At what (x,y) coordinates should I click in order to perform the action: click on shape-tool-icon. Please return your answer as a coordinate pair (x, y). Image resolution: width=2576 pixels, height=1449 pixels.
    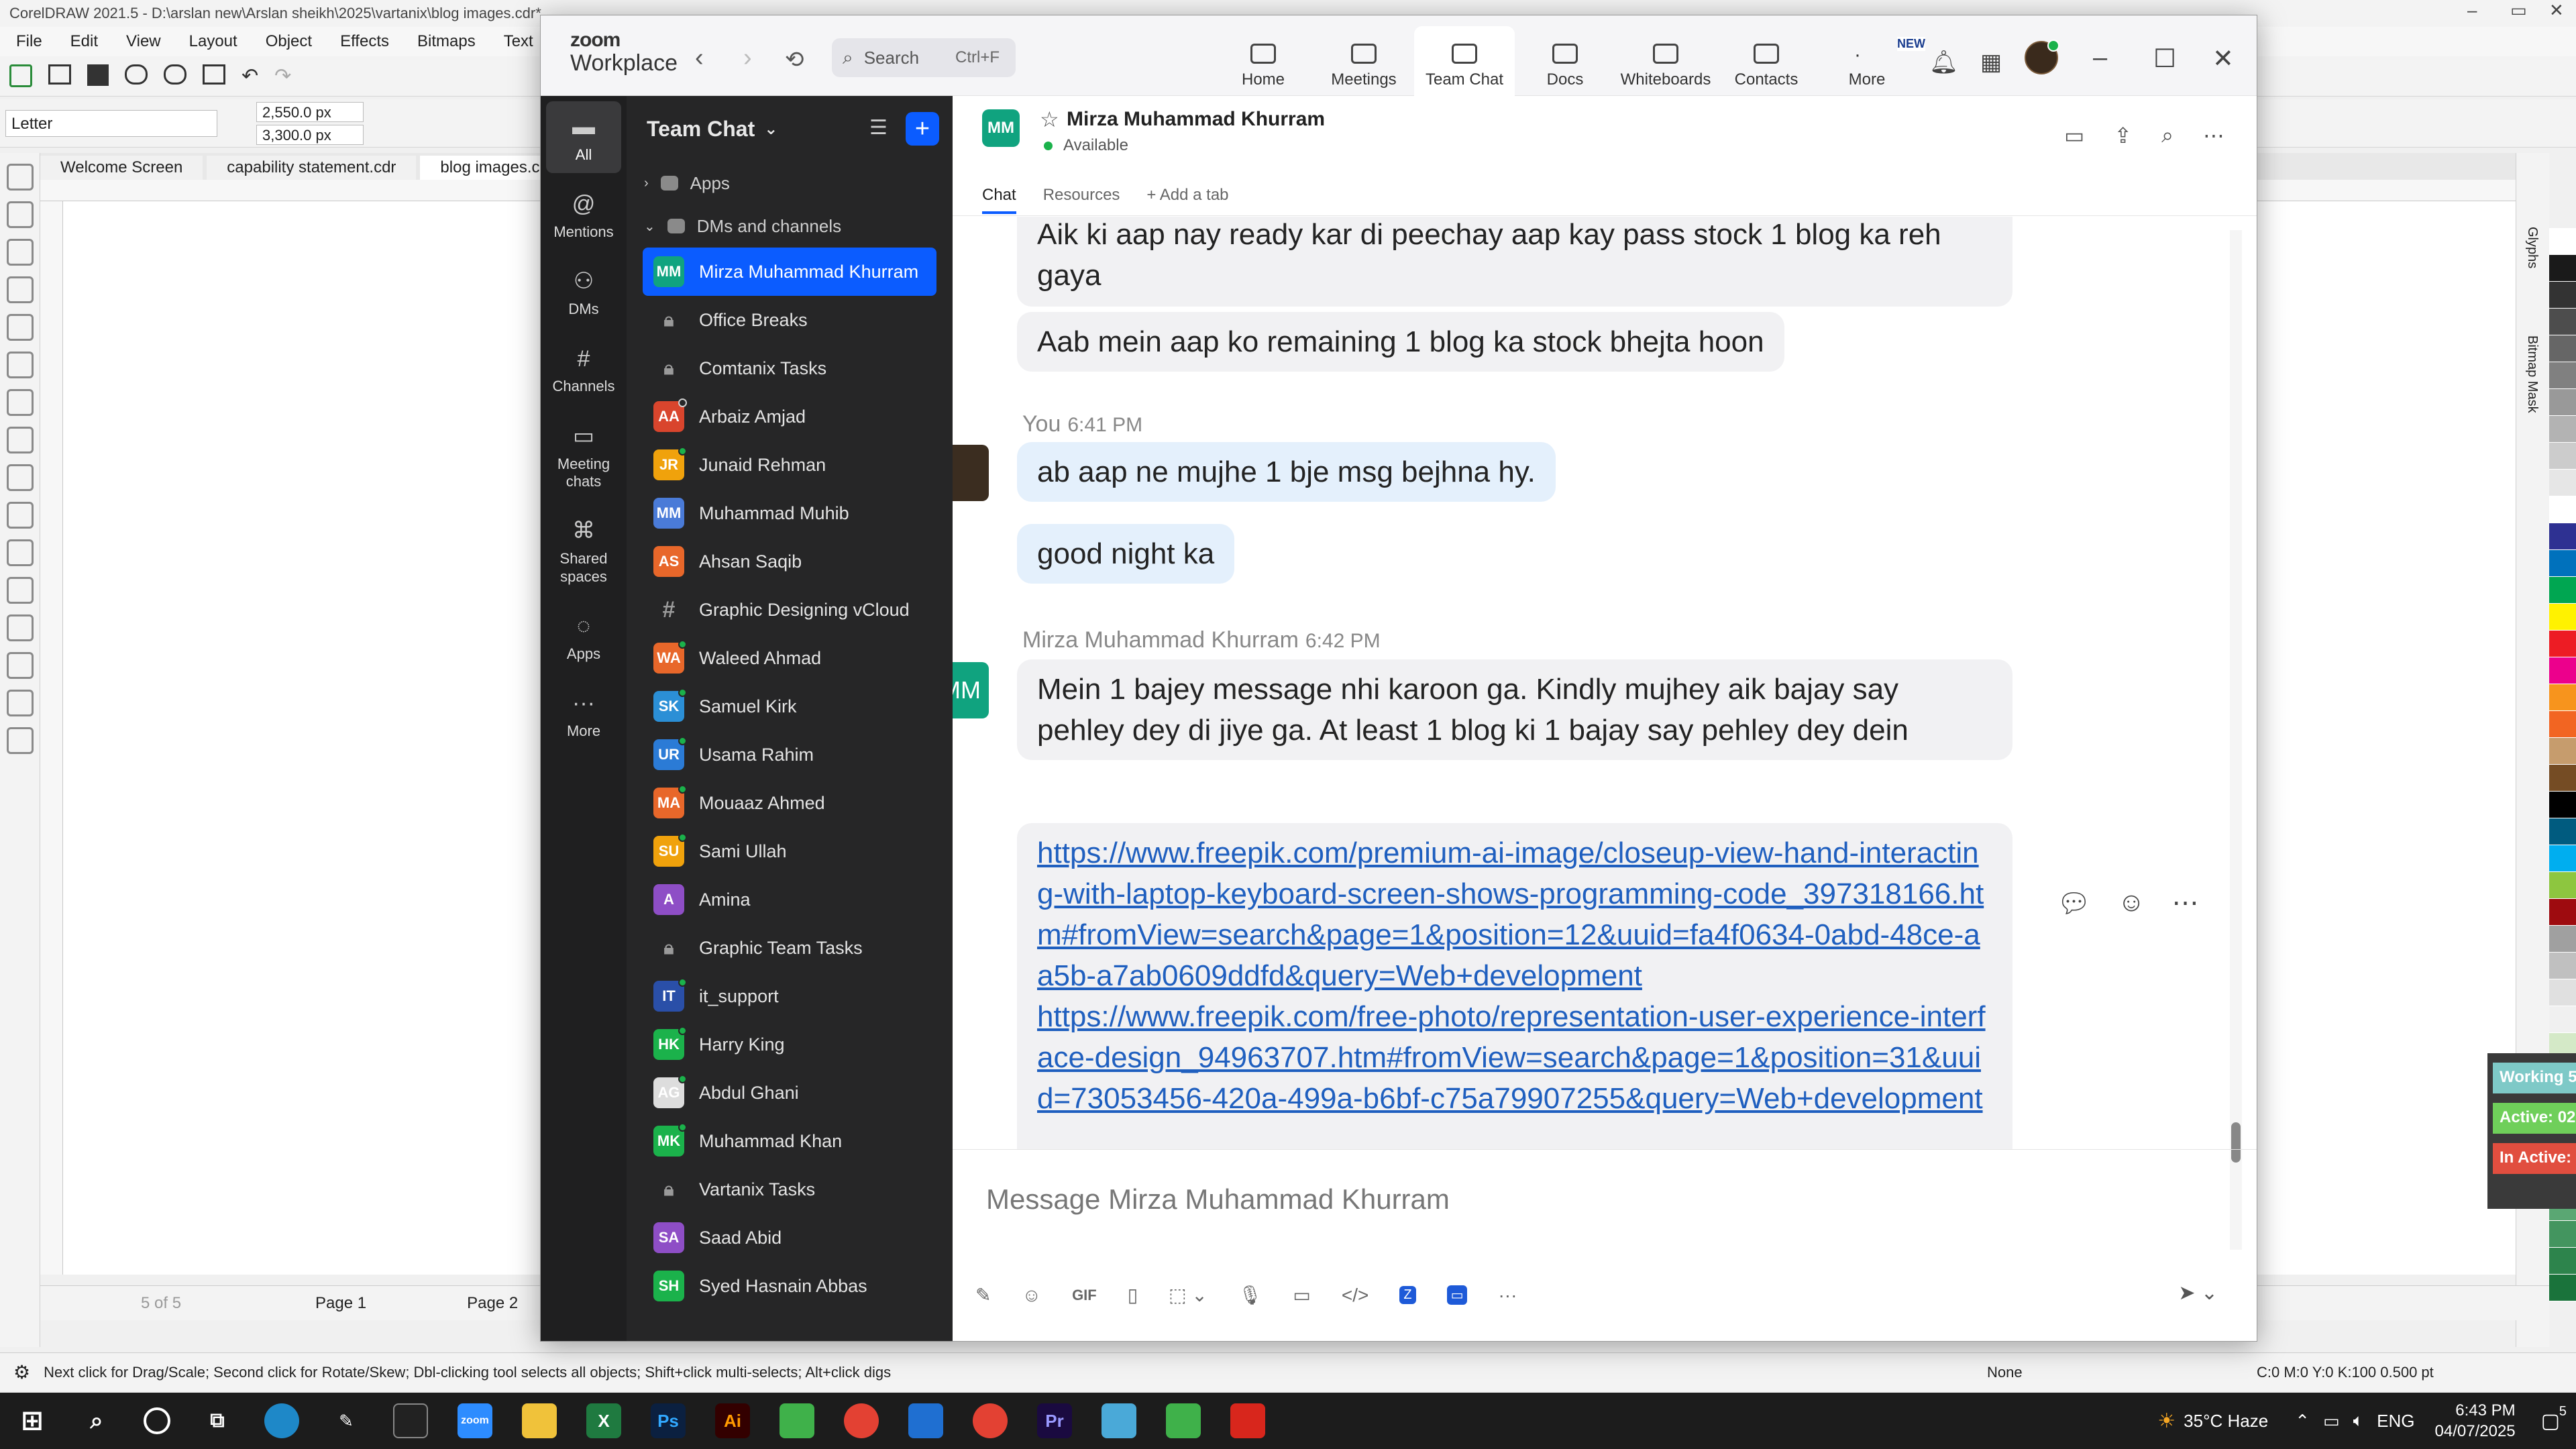
    Looking at the image, I should click on (20, 214).